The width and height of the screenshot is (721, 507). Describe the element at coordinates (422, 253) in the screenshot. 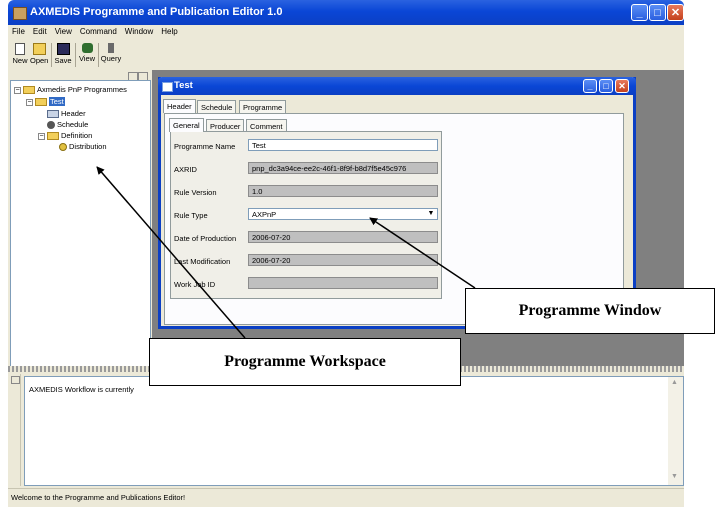

I see `window-arrow` at that location.